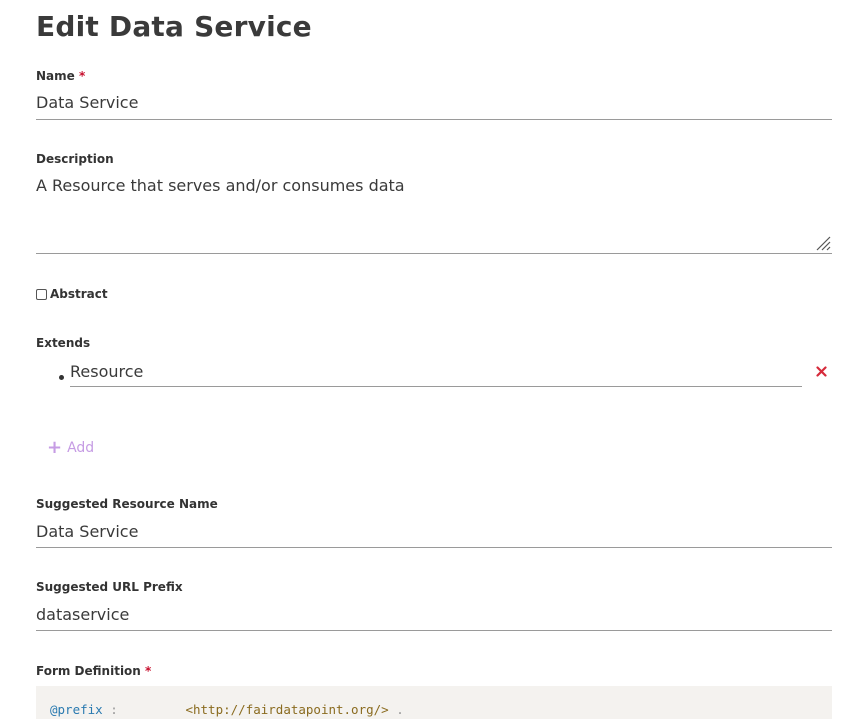  What do you see at coordinates (55, 76) in the screenshot?
I see `name-label-text: Name` at bounding box center [55, 76].